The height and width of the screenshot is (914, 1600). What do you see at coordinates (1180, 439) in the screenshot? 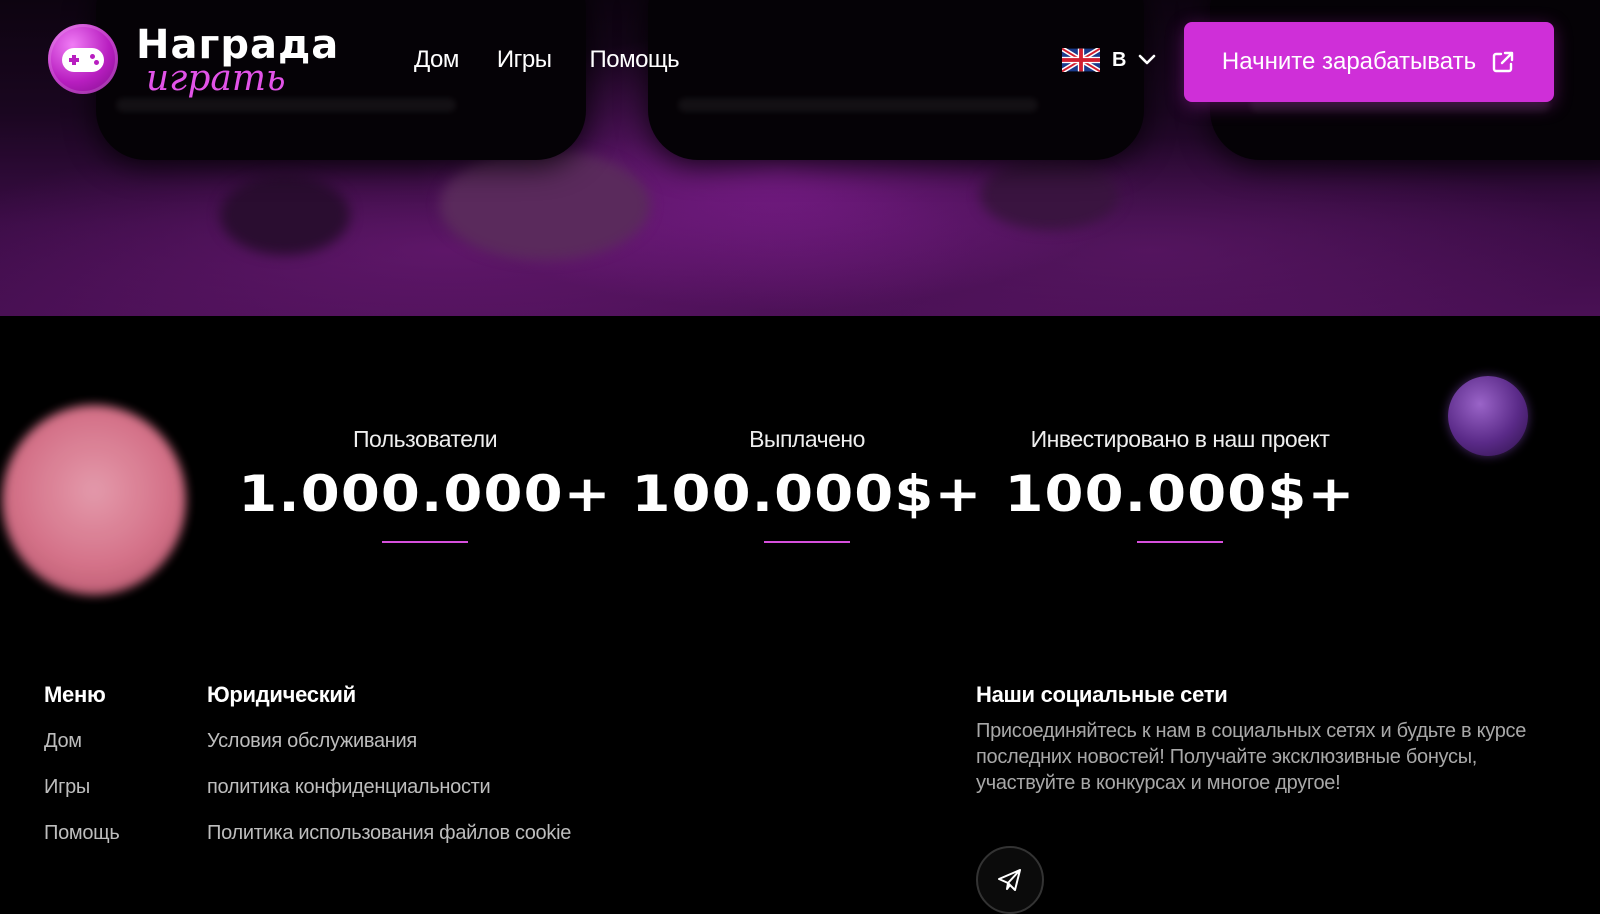
I see `stat-label: Инвестировано в наш проект` at bounding box center [1180, 439].